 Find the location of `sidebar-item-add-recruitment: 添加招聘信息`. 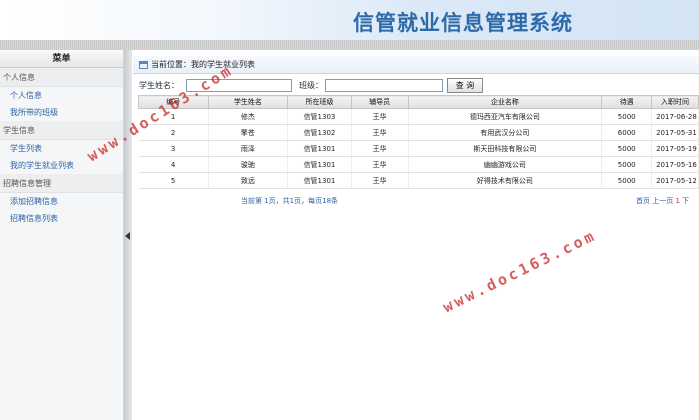

sidebar-item-add-recruitment: 添加招聘信息 is located at coordinates (61, 201).